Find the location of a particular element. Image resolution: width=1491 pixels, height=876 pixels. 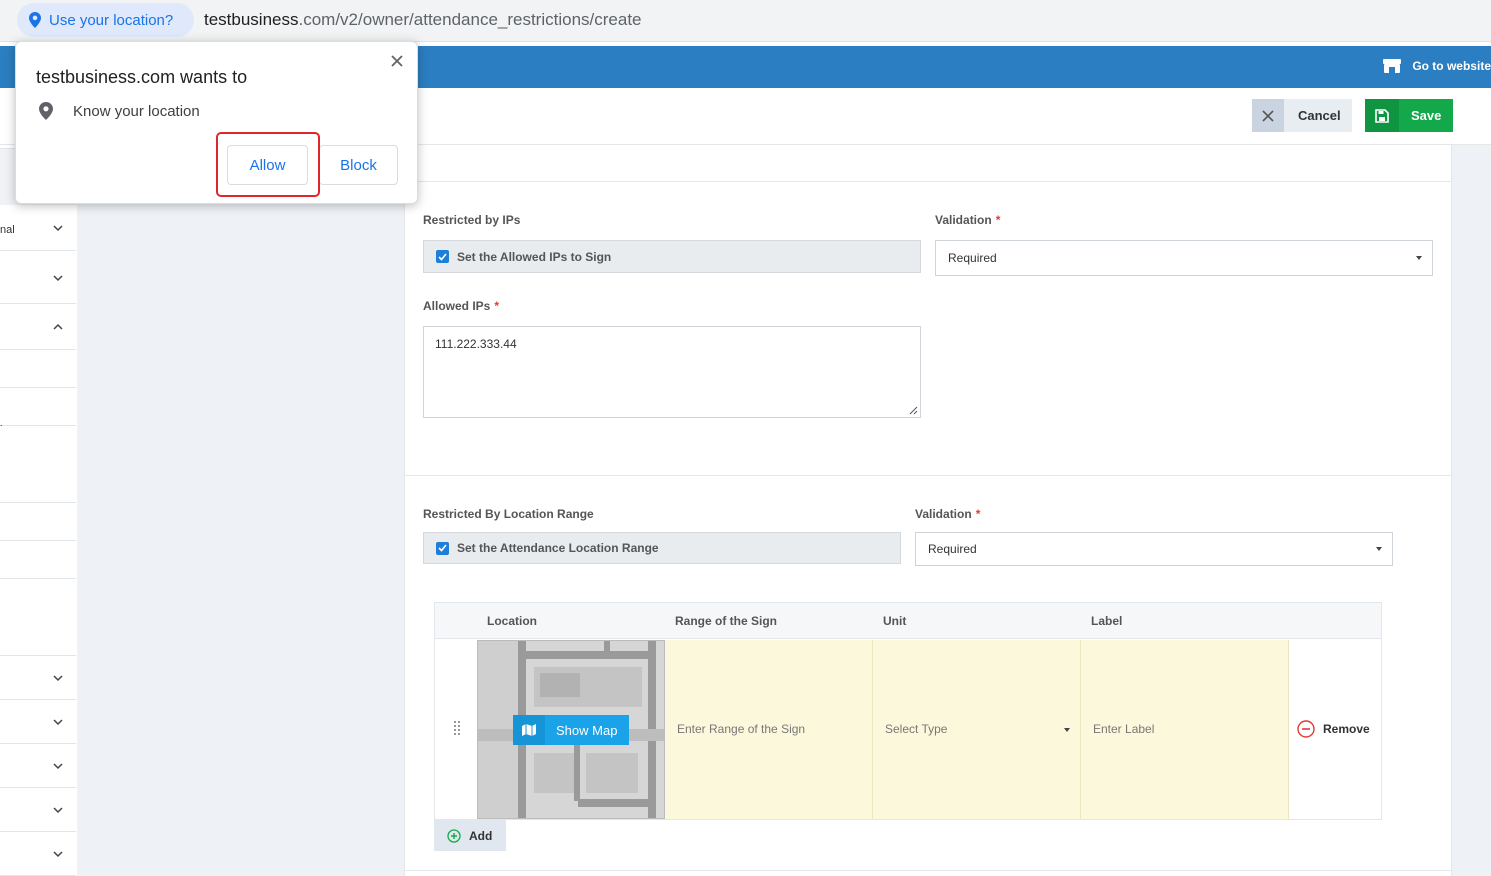

location-chip-label: Use your location? is located at coordinates (111, 20).